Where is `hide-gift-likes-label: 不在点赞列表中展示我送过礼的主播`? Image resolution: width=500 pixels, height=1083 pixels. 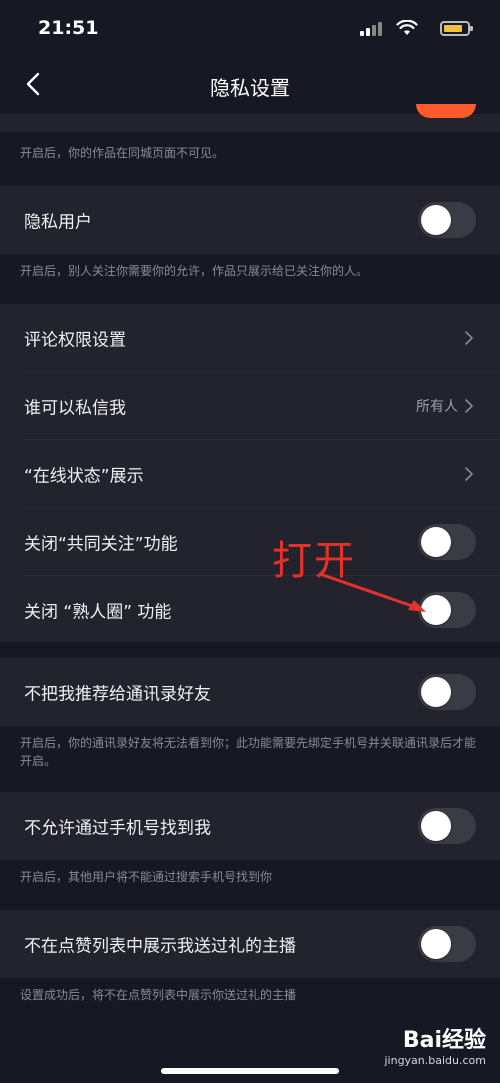
hide-gift-likes-label: 不在点赞列表中展示我送过礼的主播 is located at coordinates (160, 946).